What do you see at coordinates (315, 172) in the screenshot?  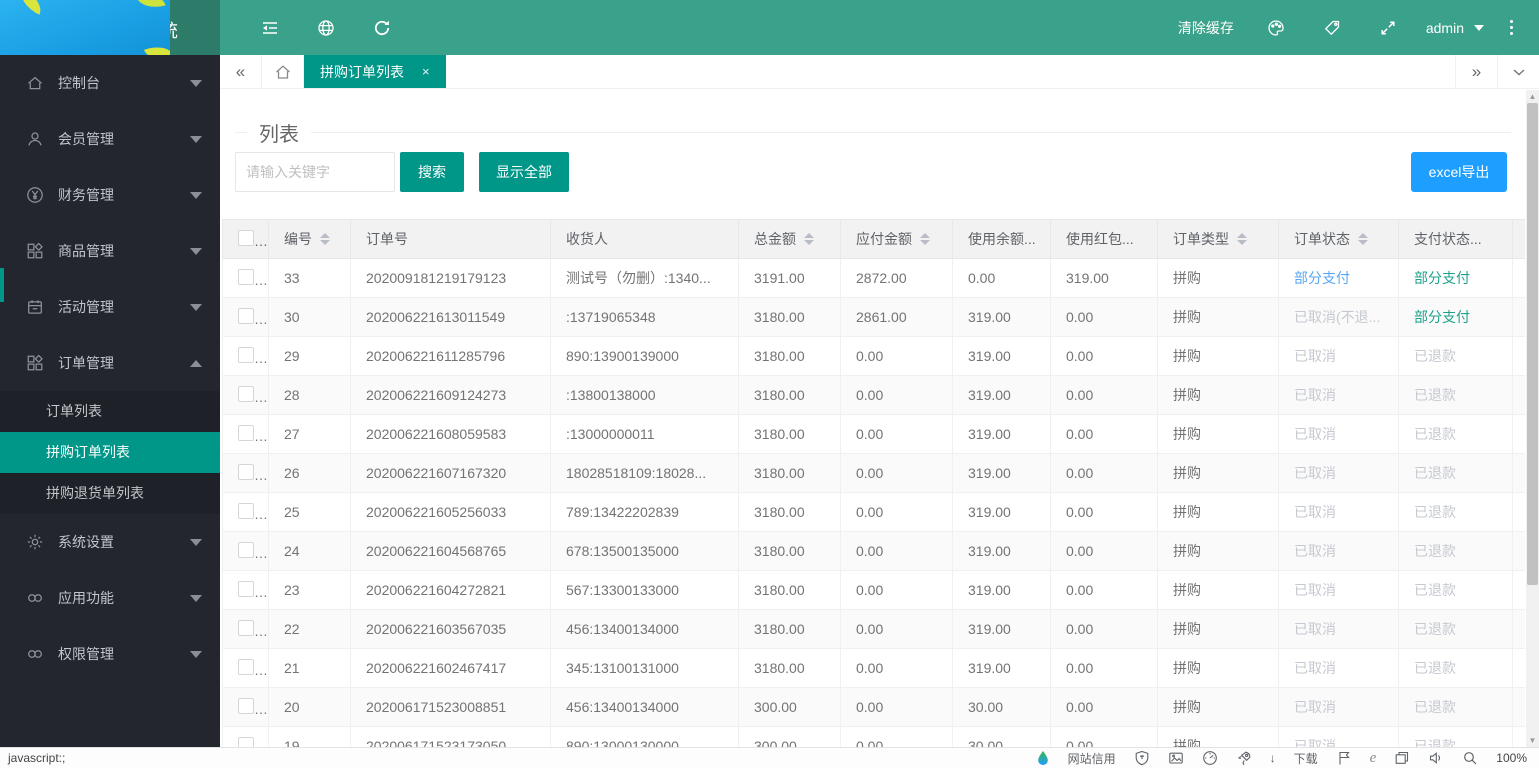 I see `search-input` at bounding box center [315, 172].